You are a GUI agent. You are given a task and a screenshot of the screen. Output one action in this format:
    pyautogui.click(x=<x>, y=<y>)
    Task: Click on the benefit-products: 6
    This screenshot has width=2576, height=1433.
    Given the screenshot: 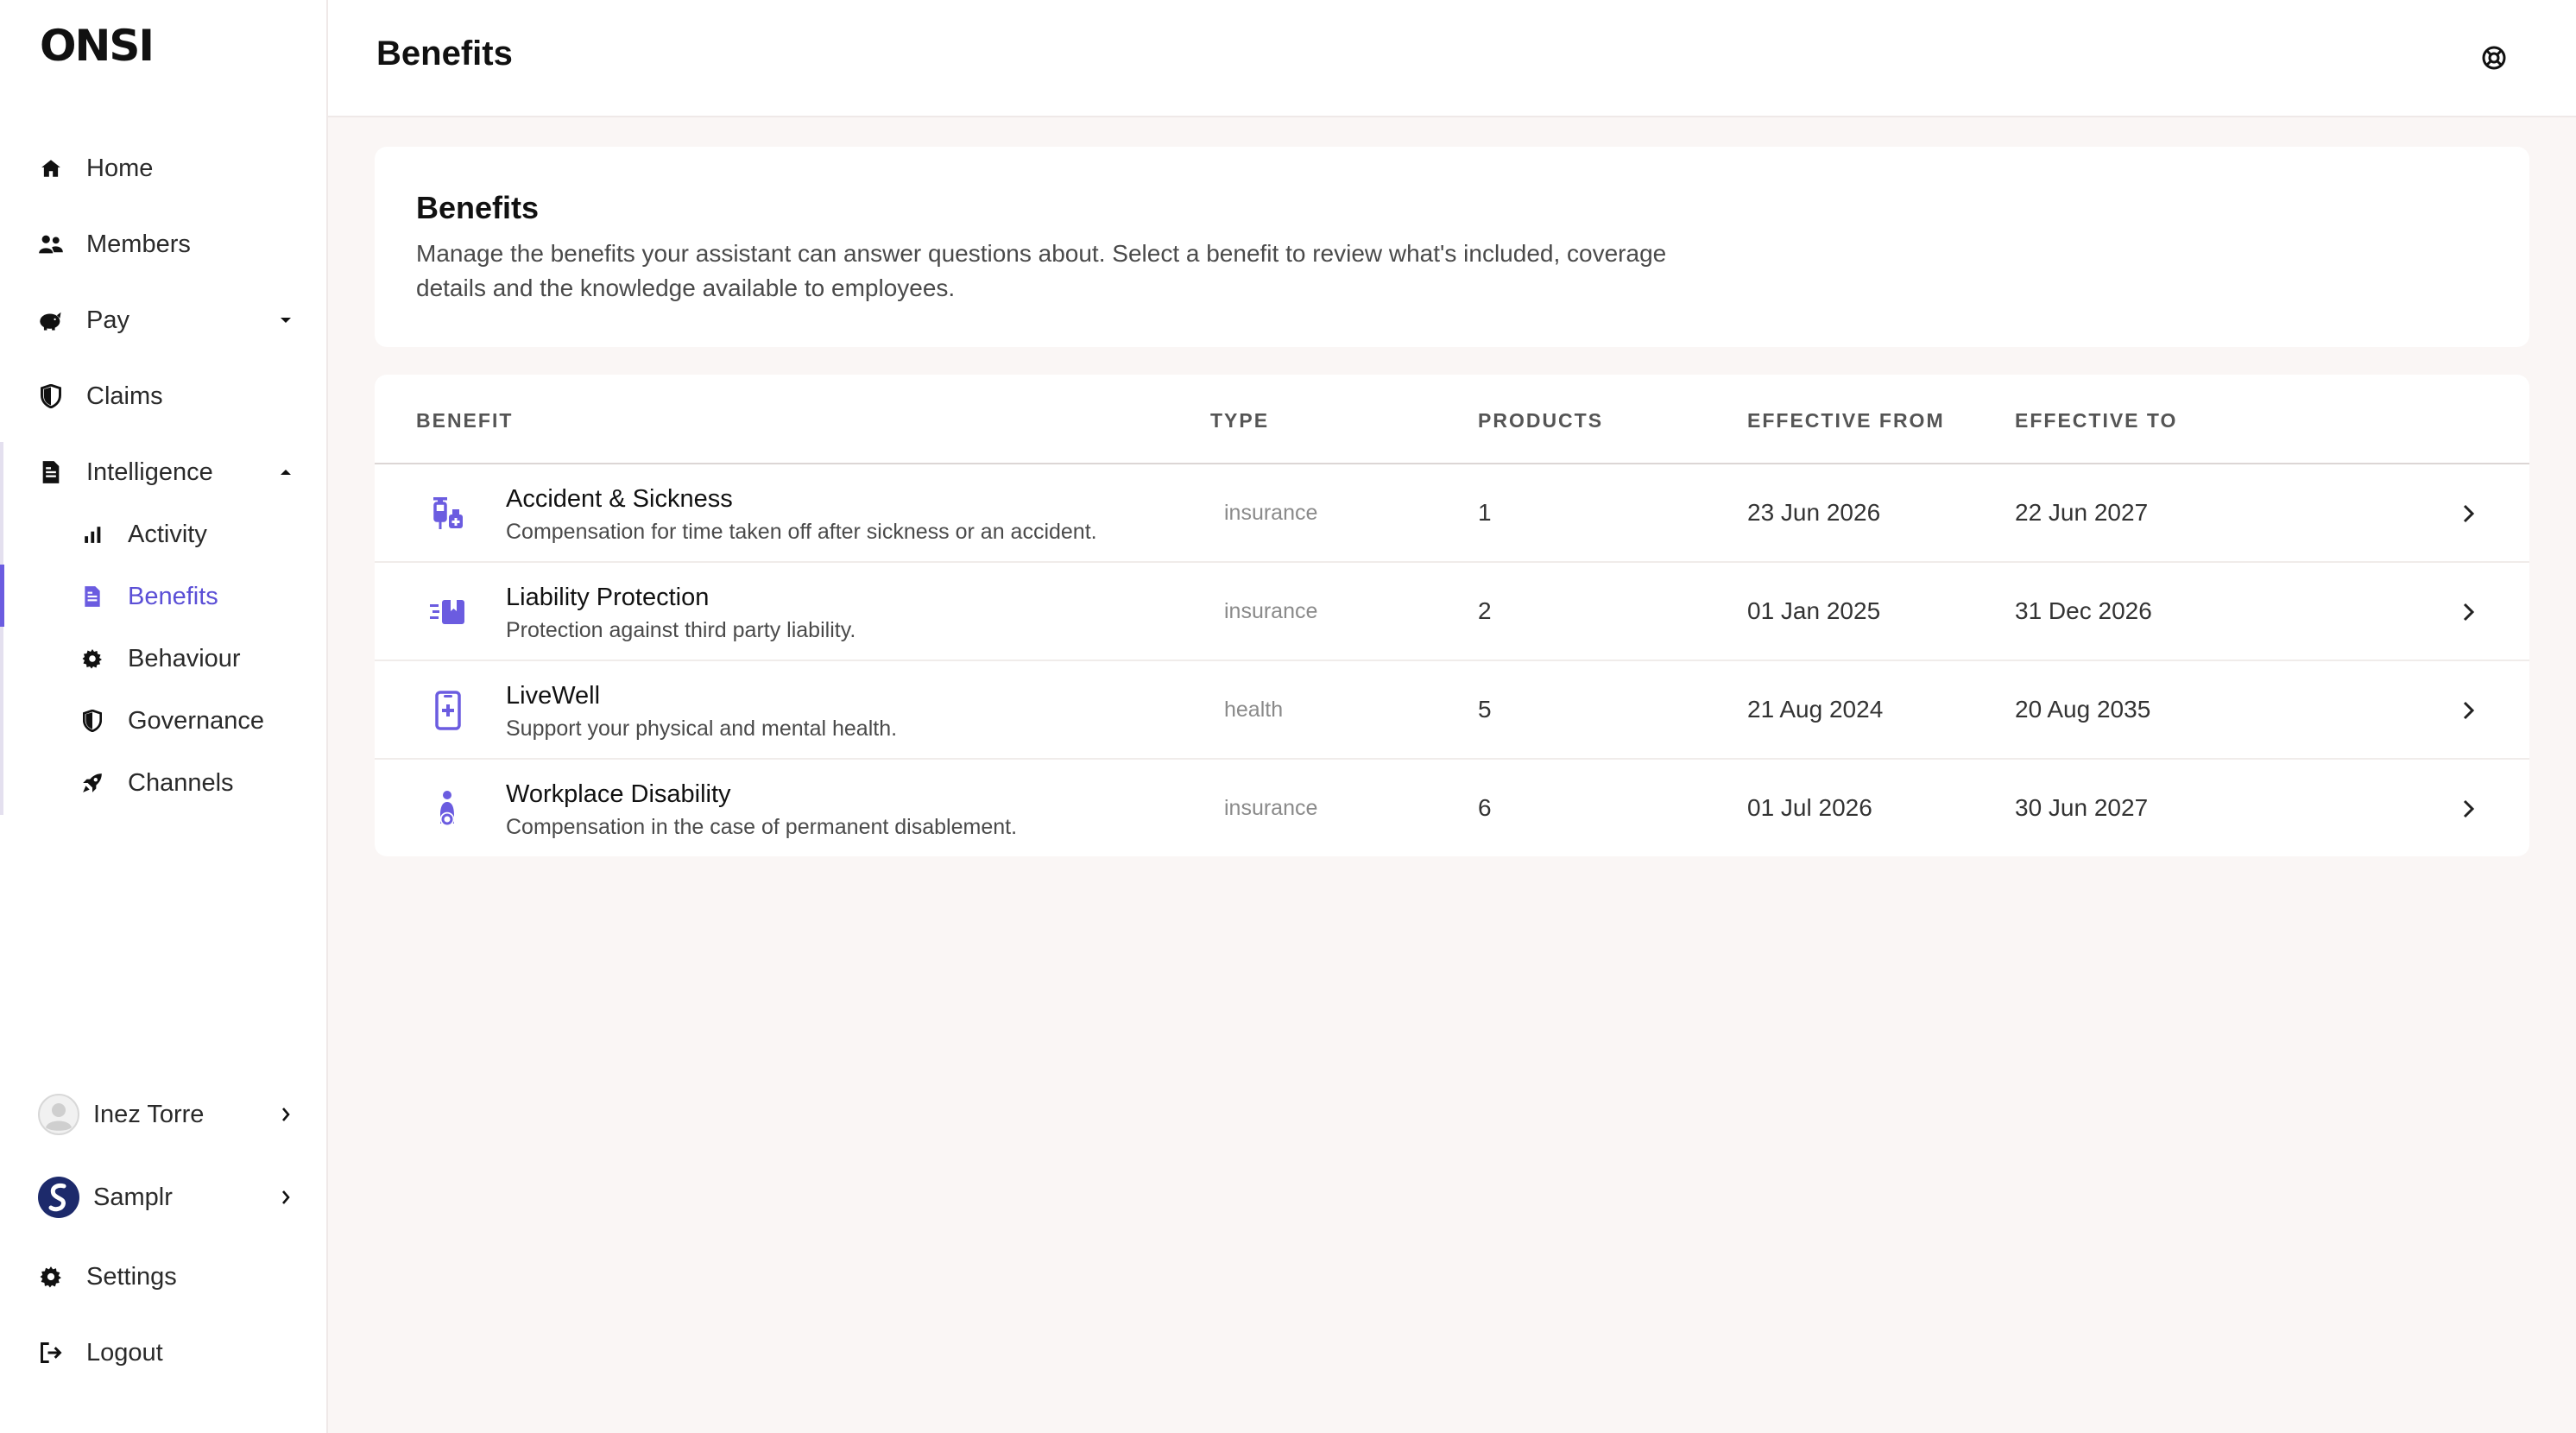 What is the action you would take?
    pyautogui.click(x=1485, y=807)
    